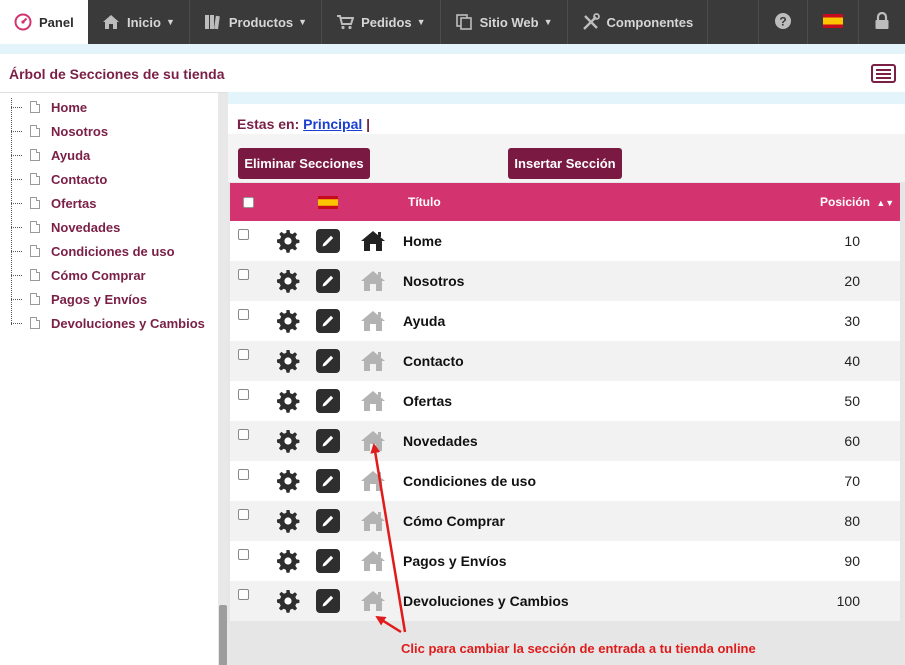 This screenshot has width=905, height=665. Describe the element at coordinates (304, 163) in the screenshot. I see `delete-sections-button: Eliminar Secciones` at that location.